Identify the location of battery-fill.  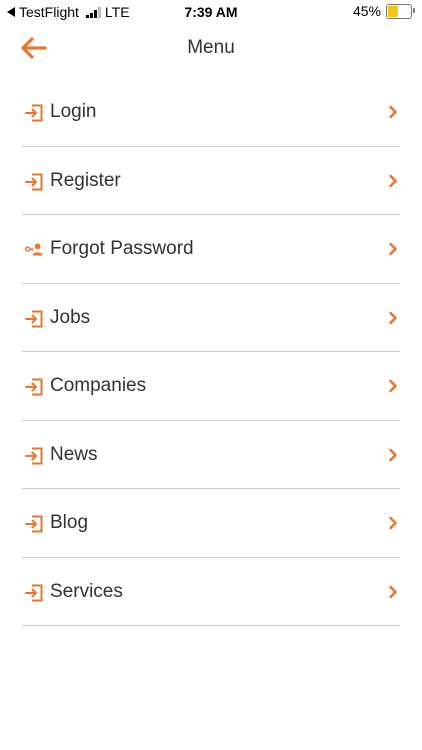
(393, 11).